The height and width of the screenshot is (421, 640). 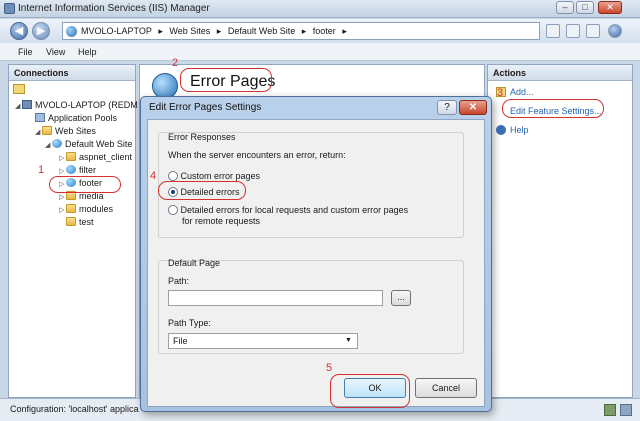 I want to click on tree-item-default-web-site: ◢ Default Web Site, so click(x=88, y=145).